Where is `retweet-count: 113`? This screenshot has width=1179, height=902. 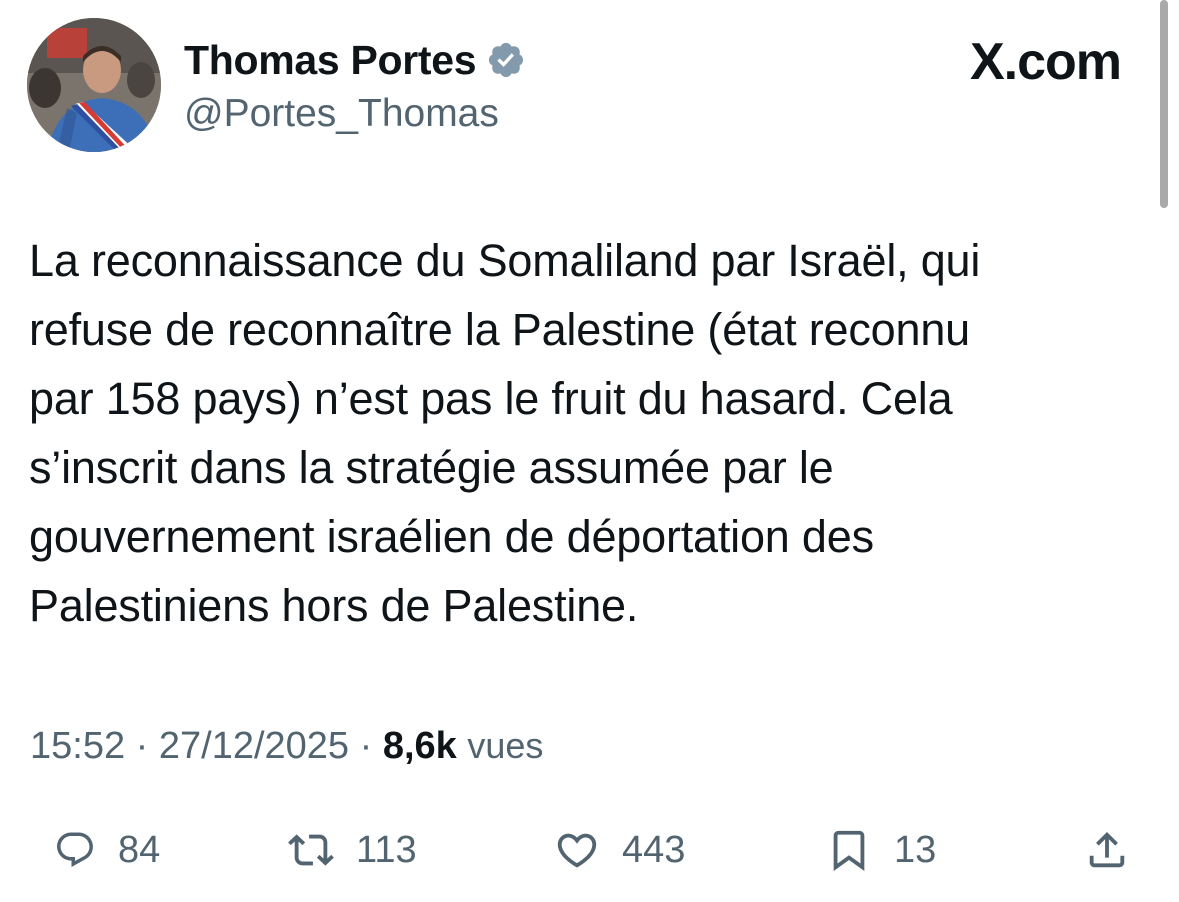 retweet-count: 113 is located at coordinates (386, 850).